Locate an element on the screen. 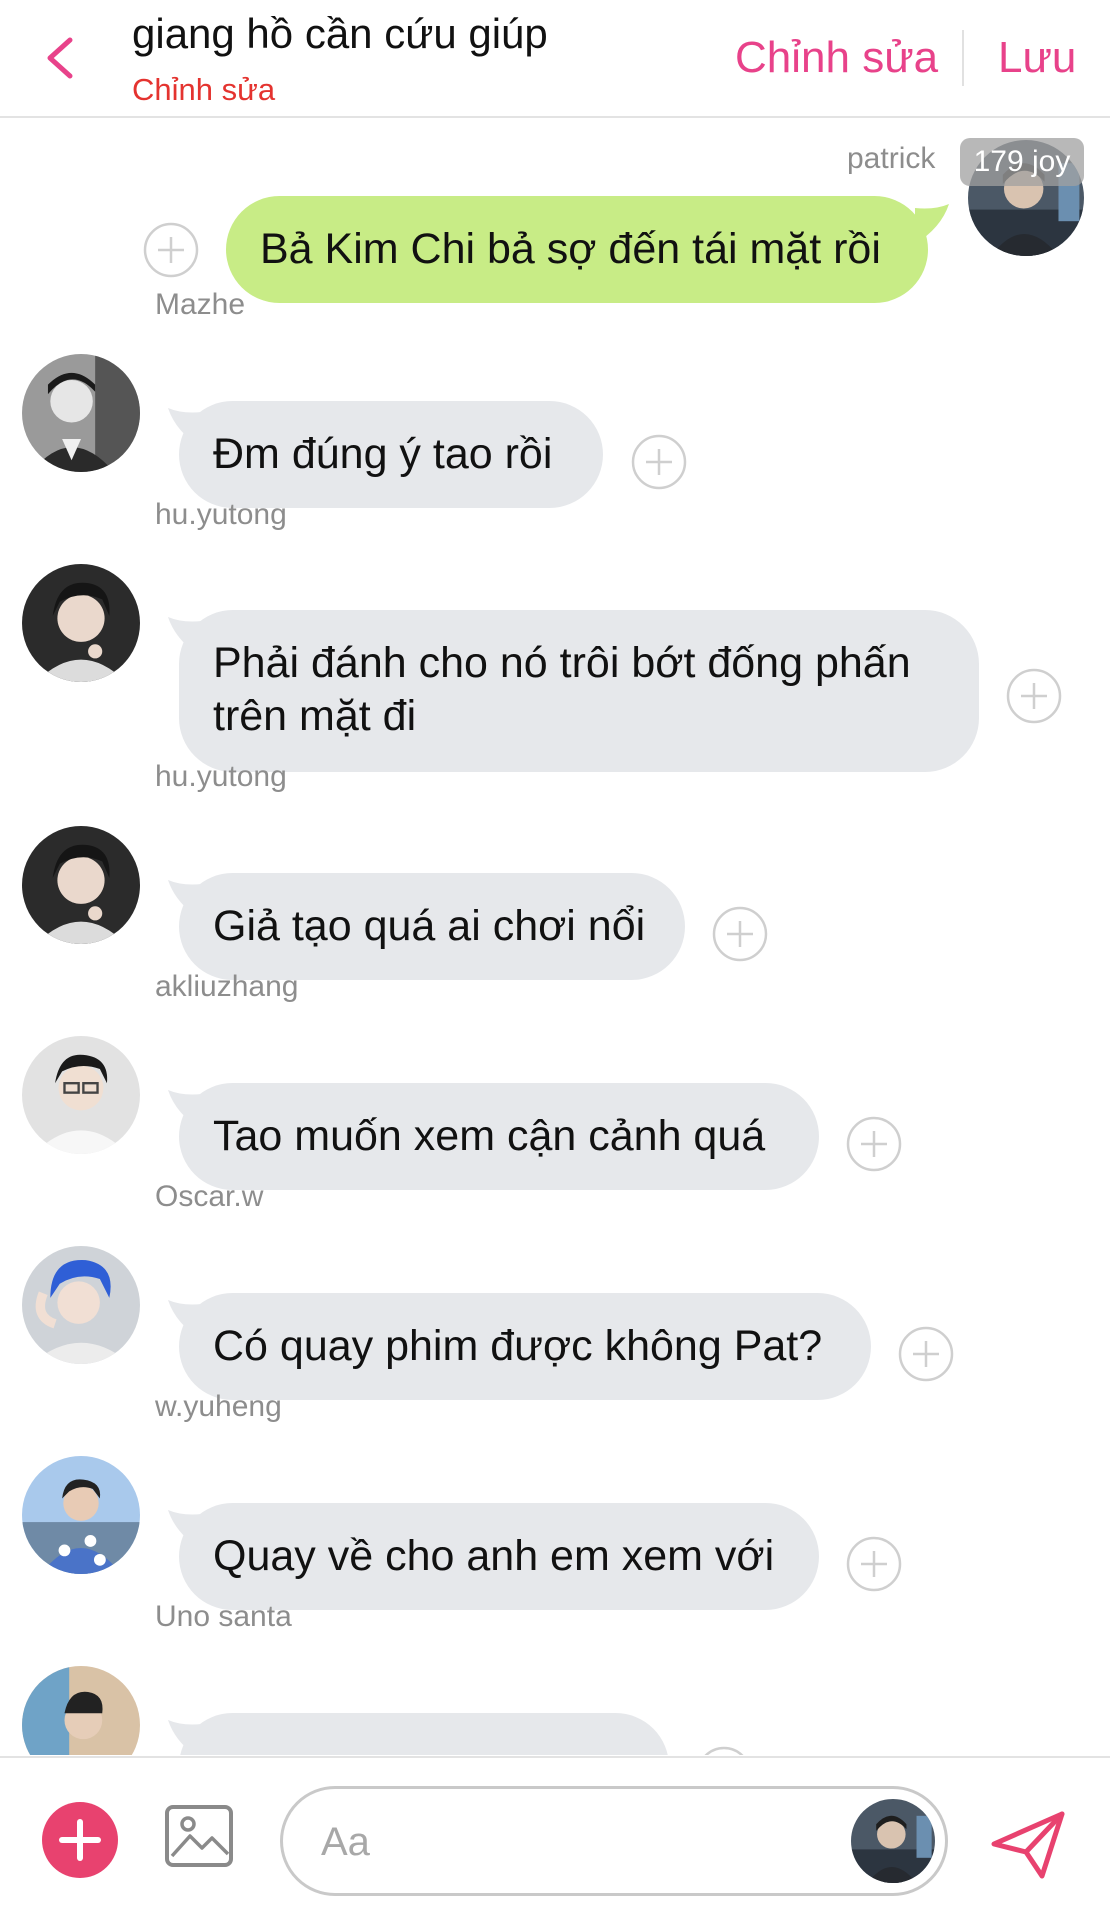 Image resolution: width=1110 pixels, height=1920 pixels. add-icon is located at coordinates (80, 1840).